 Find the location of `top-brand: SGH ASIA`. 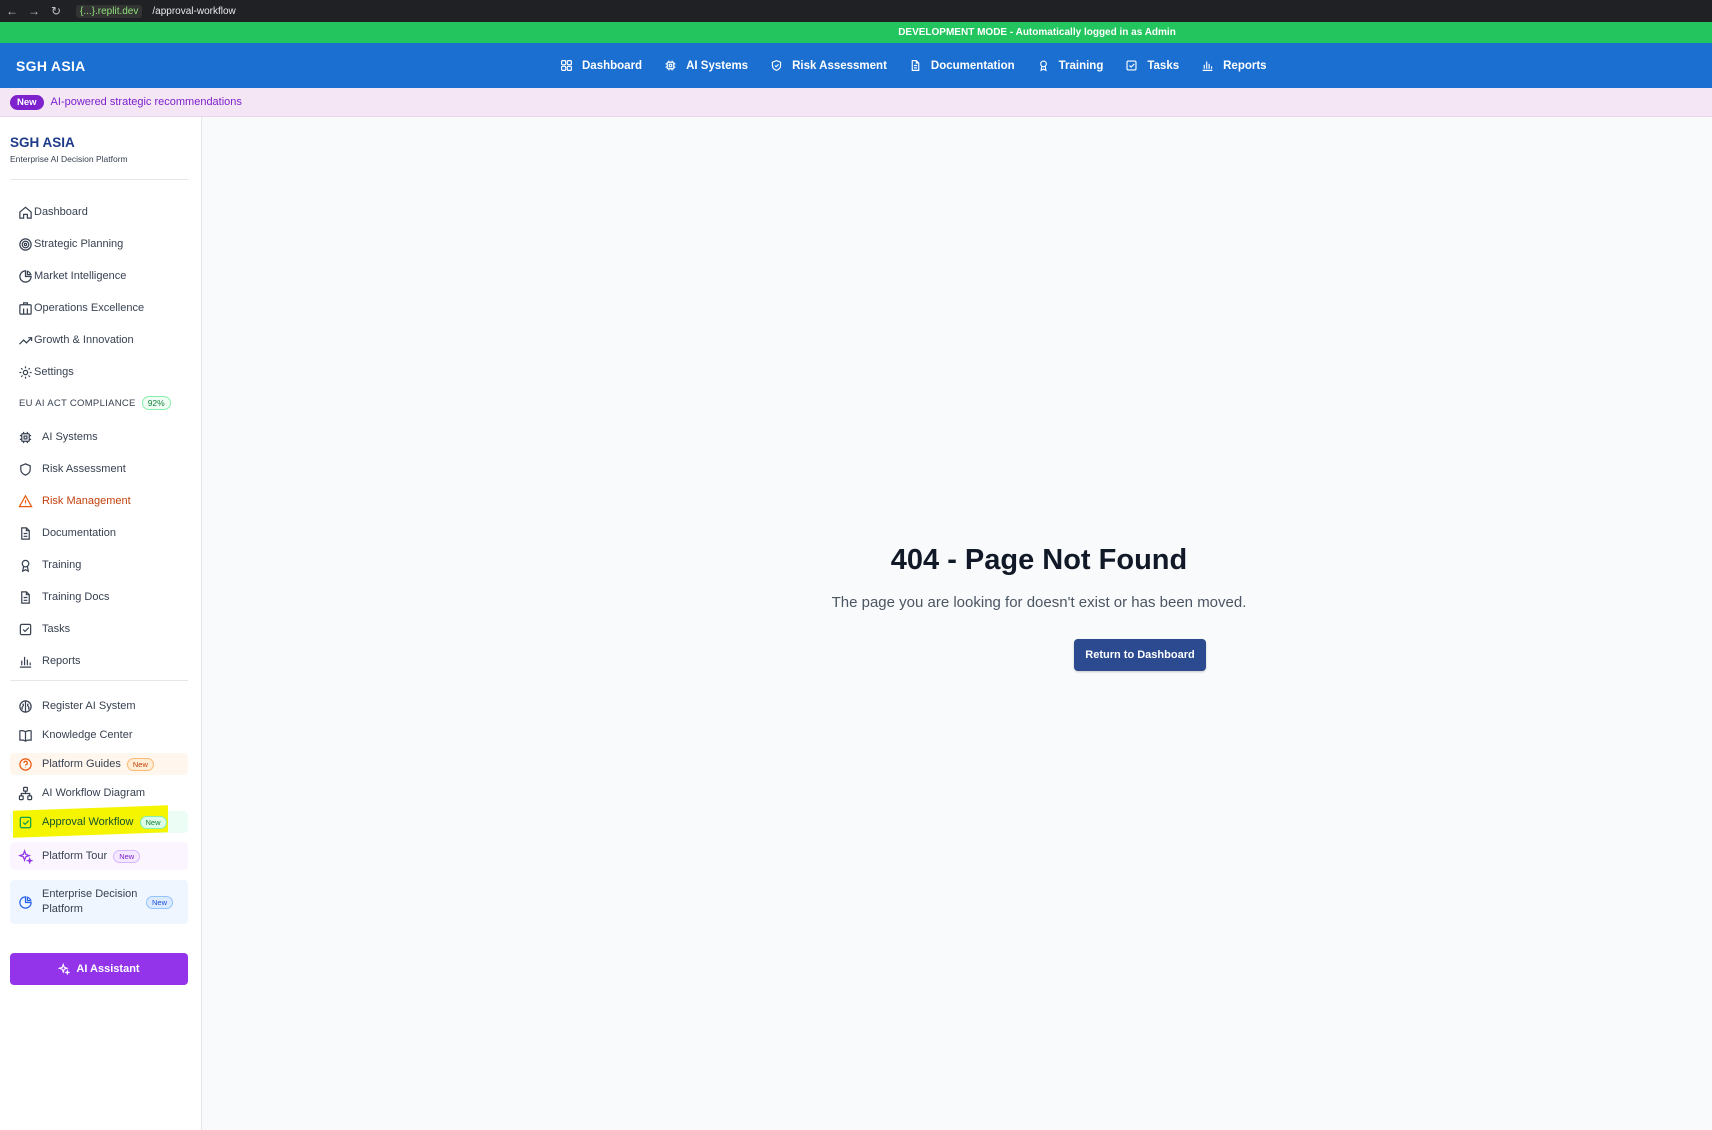

top-brand: SGH ASIA is located at coordinates (51, 66).